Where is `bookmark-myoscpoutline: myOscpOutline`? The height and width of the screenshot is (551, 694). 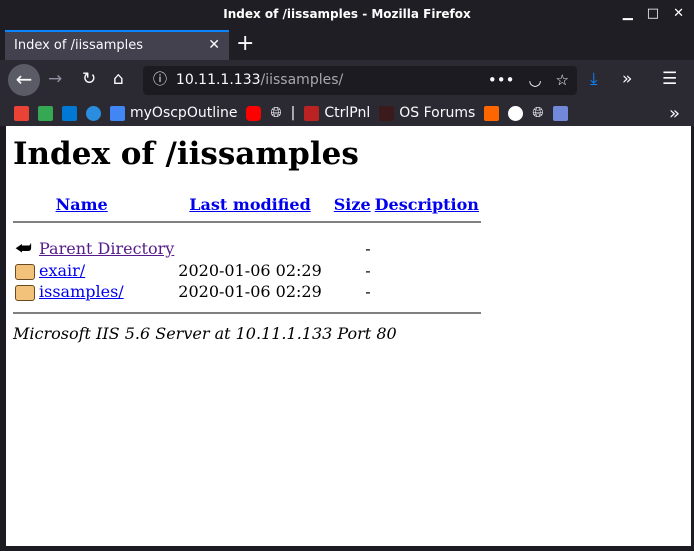
bookmark-myoscpoutline: myOscpOutline is located at coordinates (173, 113).